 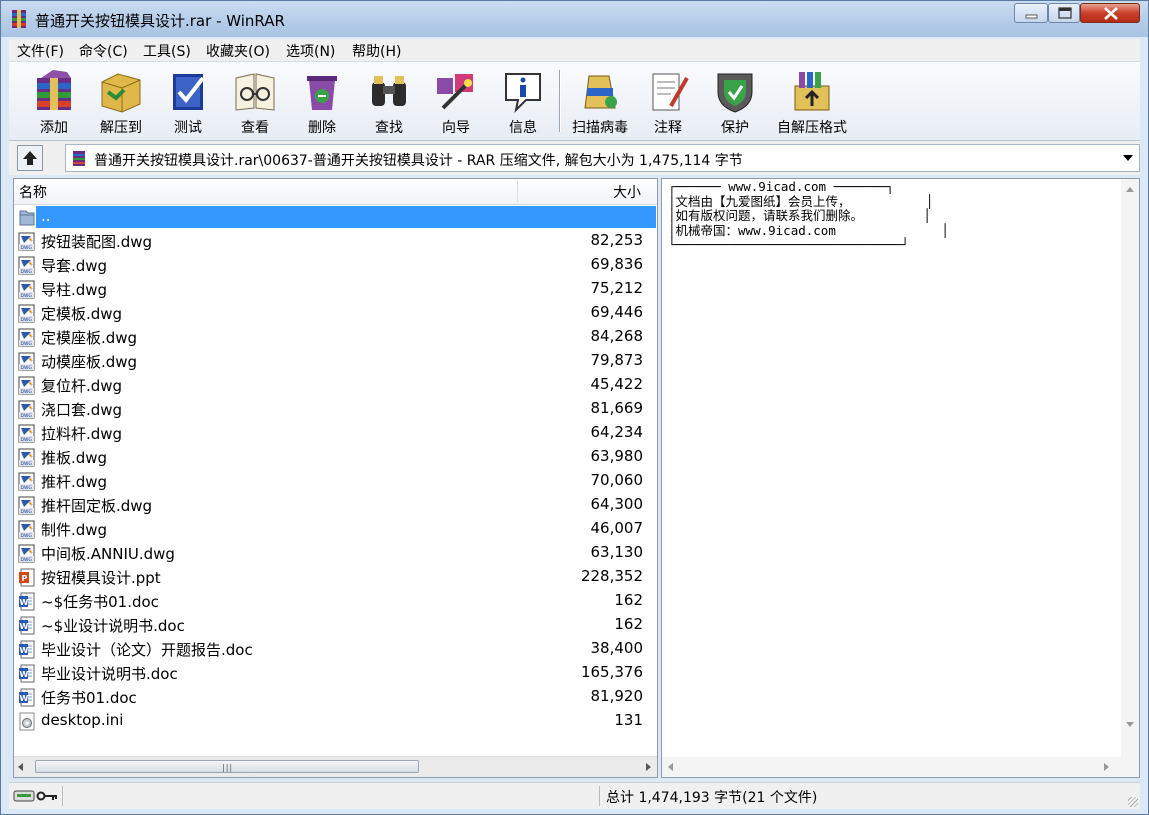 I want to click on up-folder-button, so click(x=30, y=158).